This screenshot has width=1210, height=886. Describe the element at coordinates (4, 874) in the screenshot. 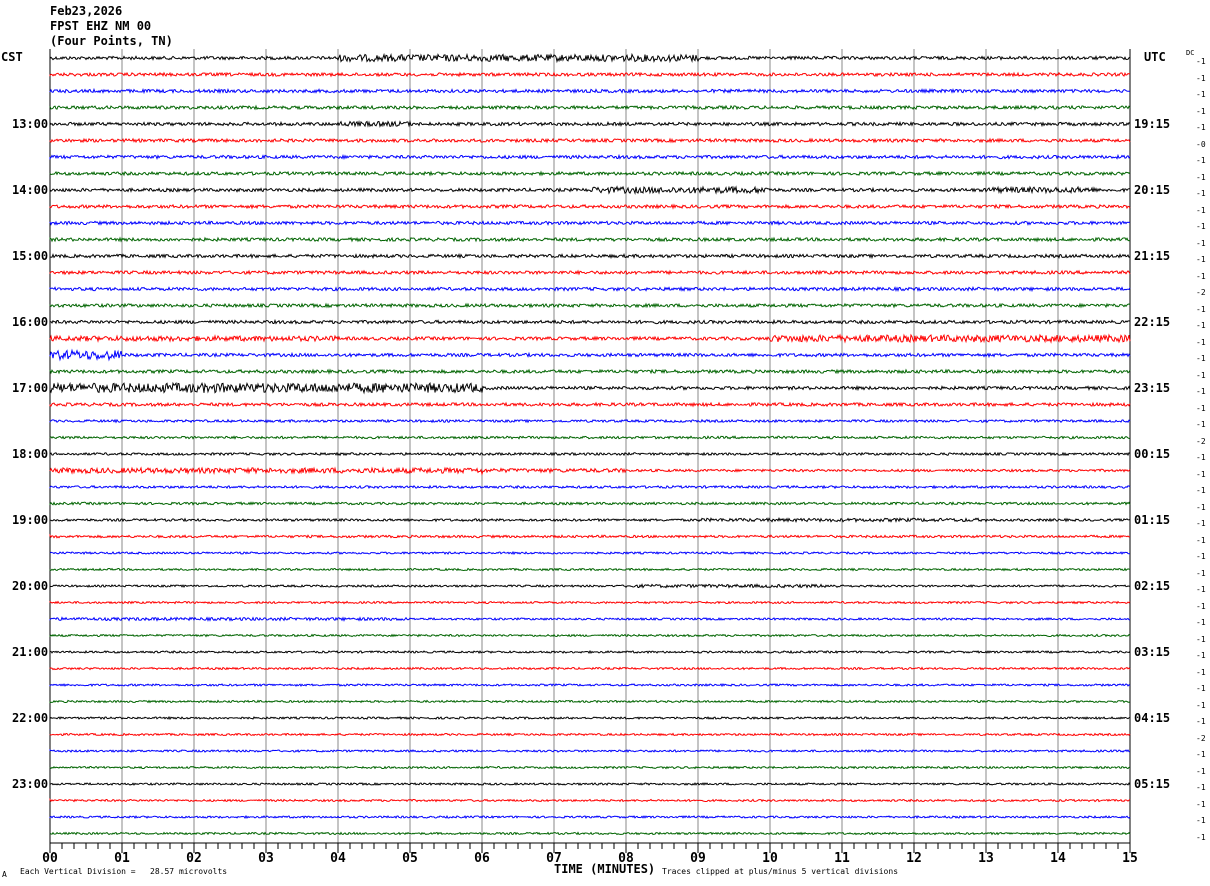

I see `corner-mark: A` at that location.